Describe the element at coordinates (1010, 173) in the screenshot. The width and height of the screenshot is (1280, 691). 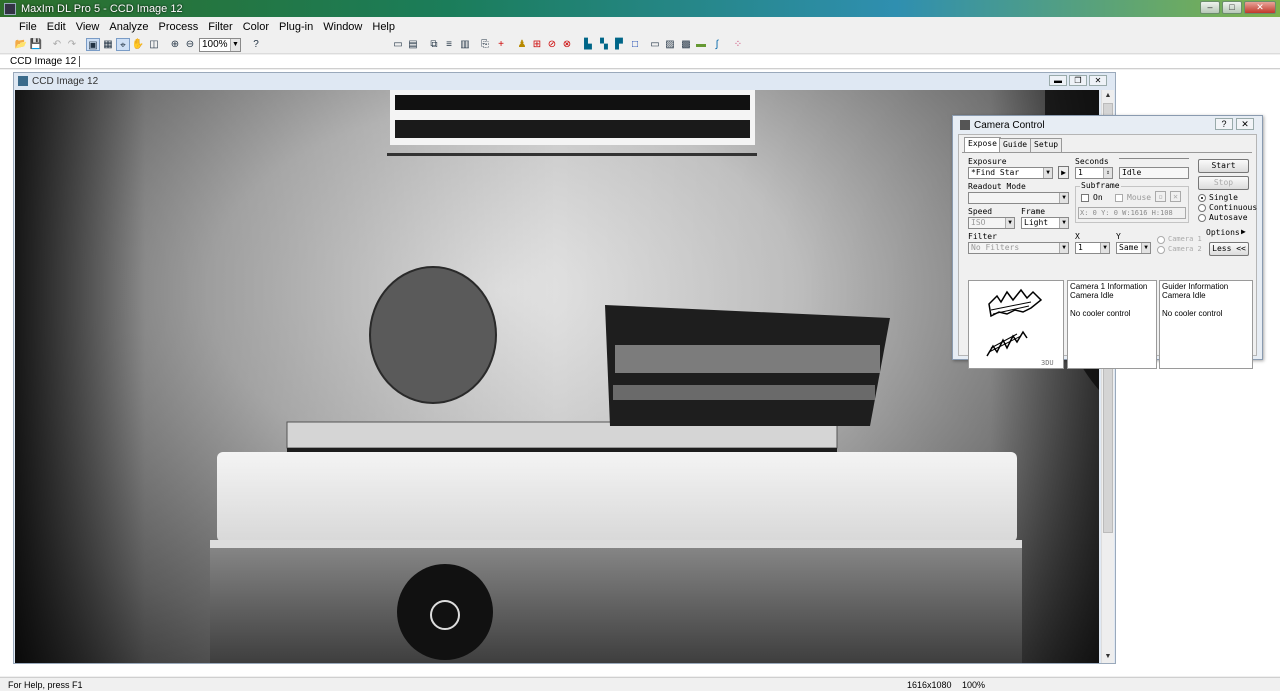
I see `exposure-select: *Find Star ▼` at that location.